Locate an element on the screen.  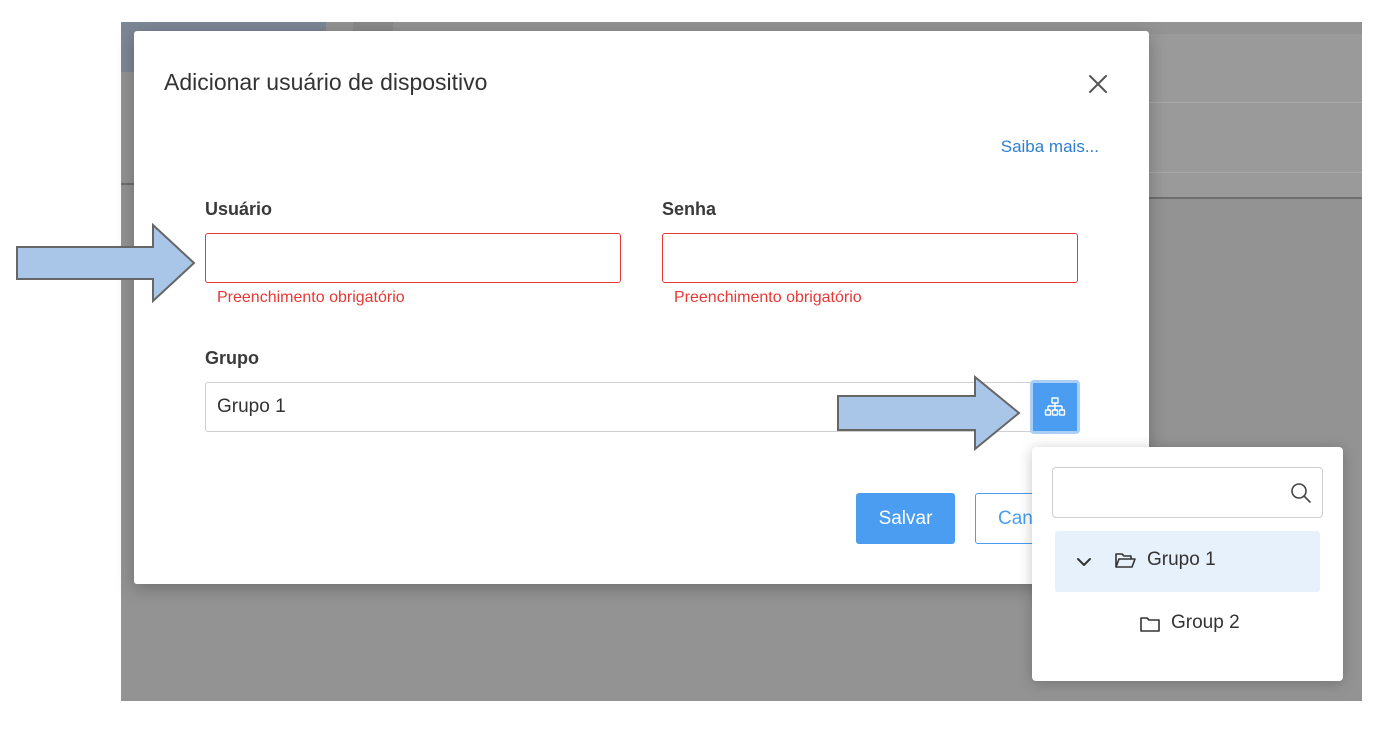
dialog-title: Adicionar usuário de dispositivo is located at coordinates (326, 82).